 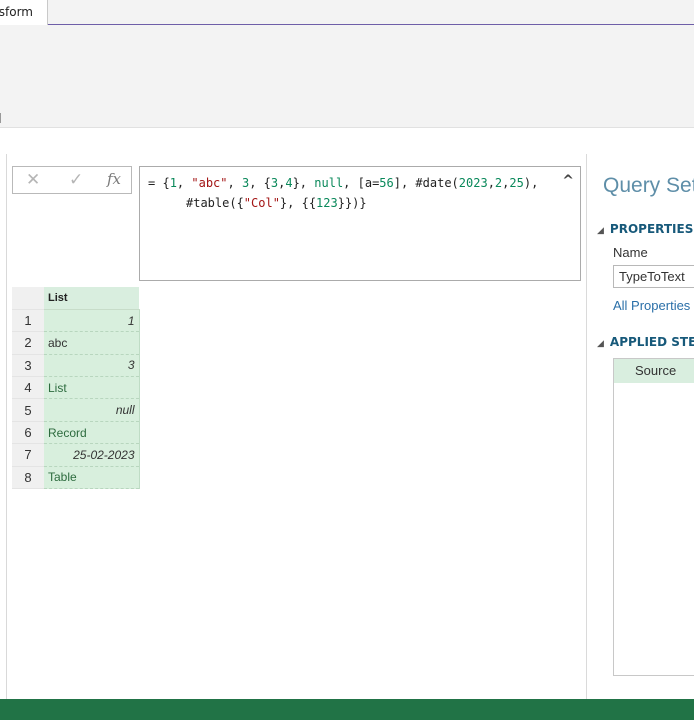 What do you see at coordinates (28, 478) in the screenshot?
I see `row-index: 8` at bounding box center [28, 478].